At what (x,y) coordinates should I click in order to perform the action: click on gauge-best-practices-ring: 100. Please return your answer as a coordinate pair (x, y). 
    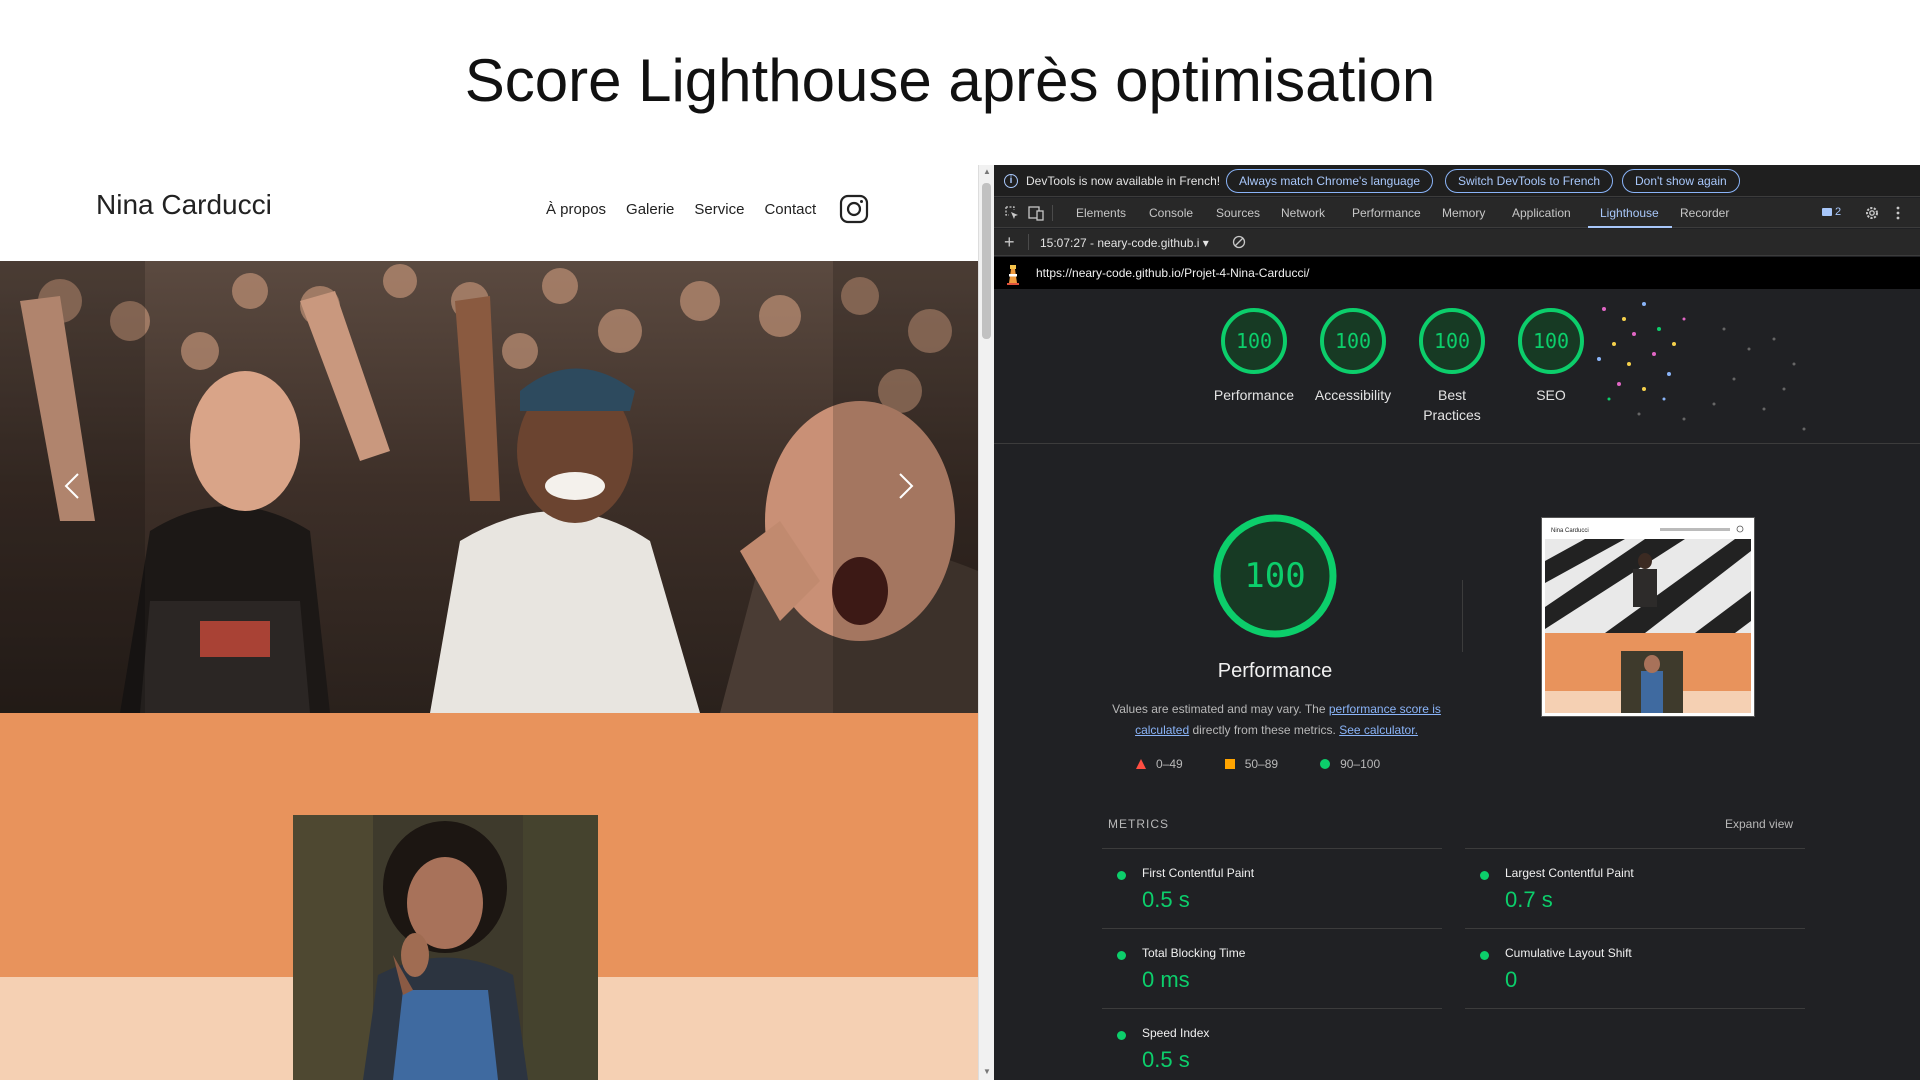
    Looking at the image, I should click on (1452, 341).